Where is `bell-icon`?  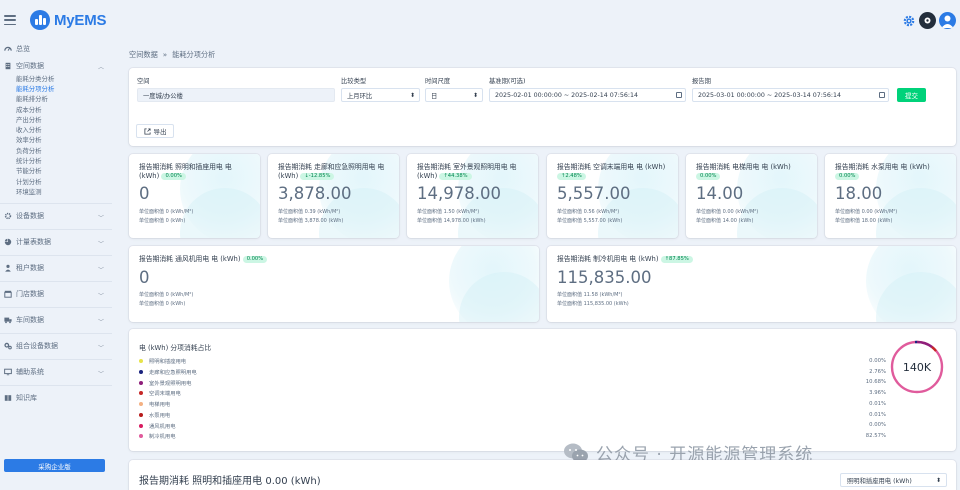
bell-icon is located at coordinates (927, 20).